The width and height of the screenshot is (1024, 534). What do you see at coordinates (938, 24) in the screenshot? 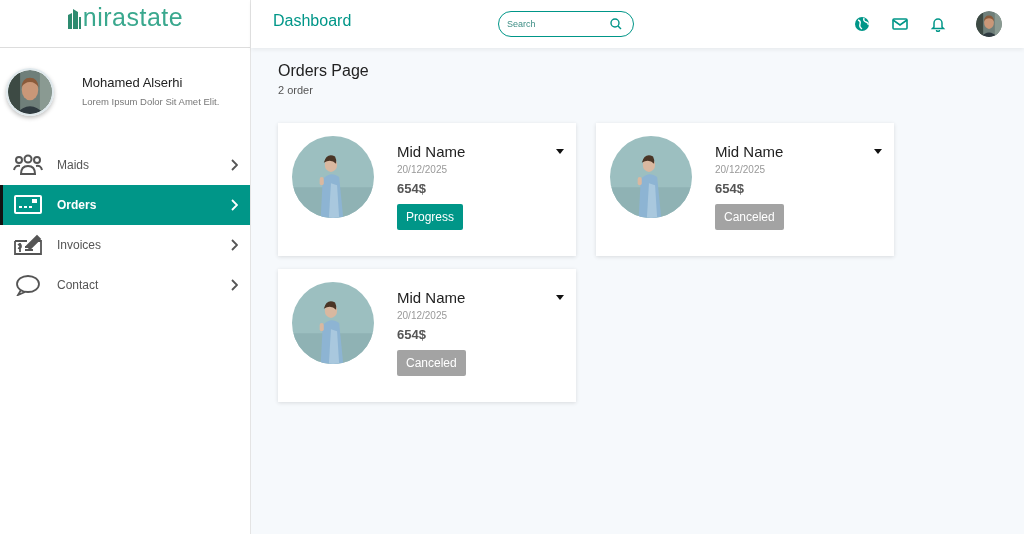
I see `bell-icon` at bounding box center [938, 24].